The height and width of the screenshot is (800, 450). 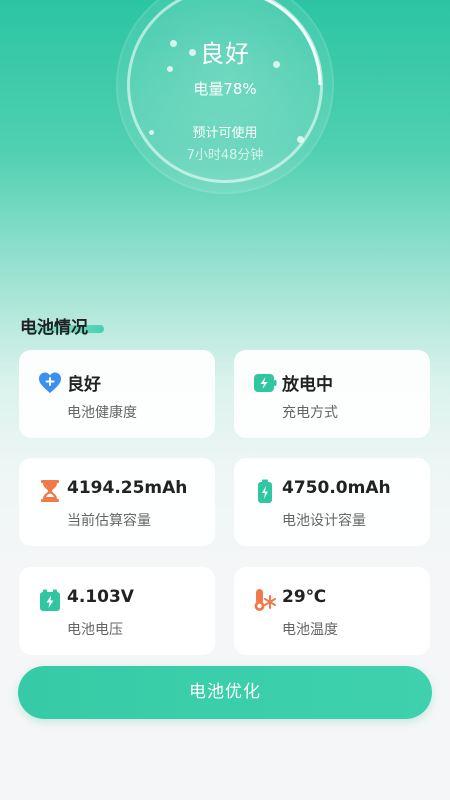 What do you see at coordinates (50, 600) in the screenshot?
I see `voltage-icon` at bounding box center [50, 600].